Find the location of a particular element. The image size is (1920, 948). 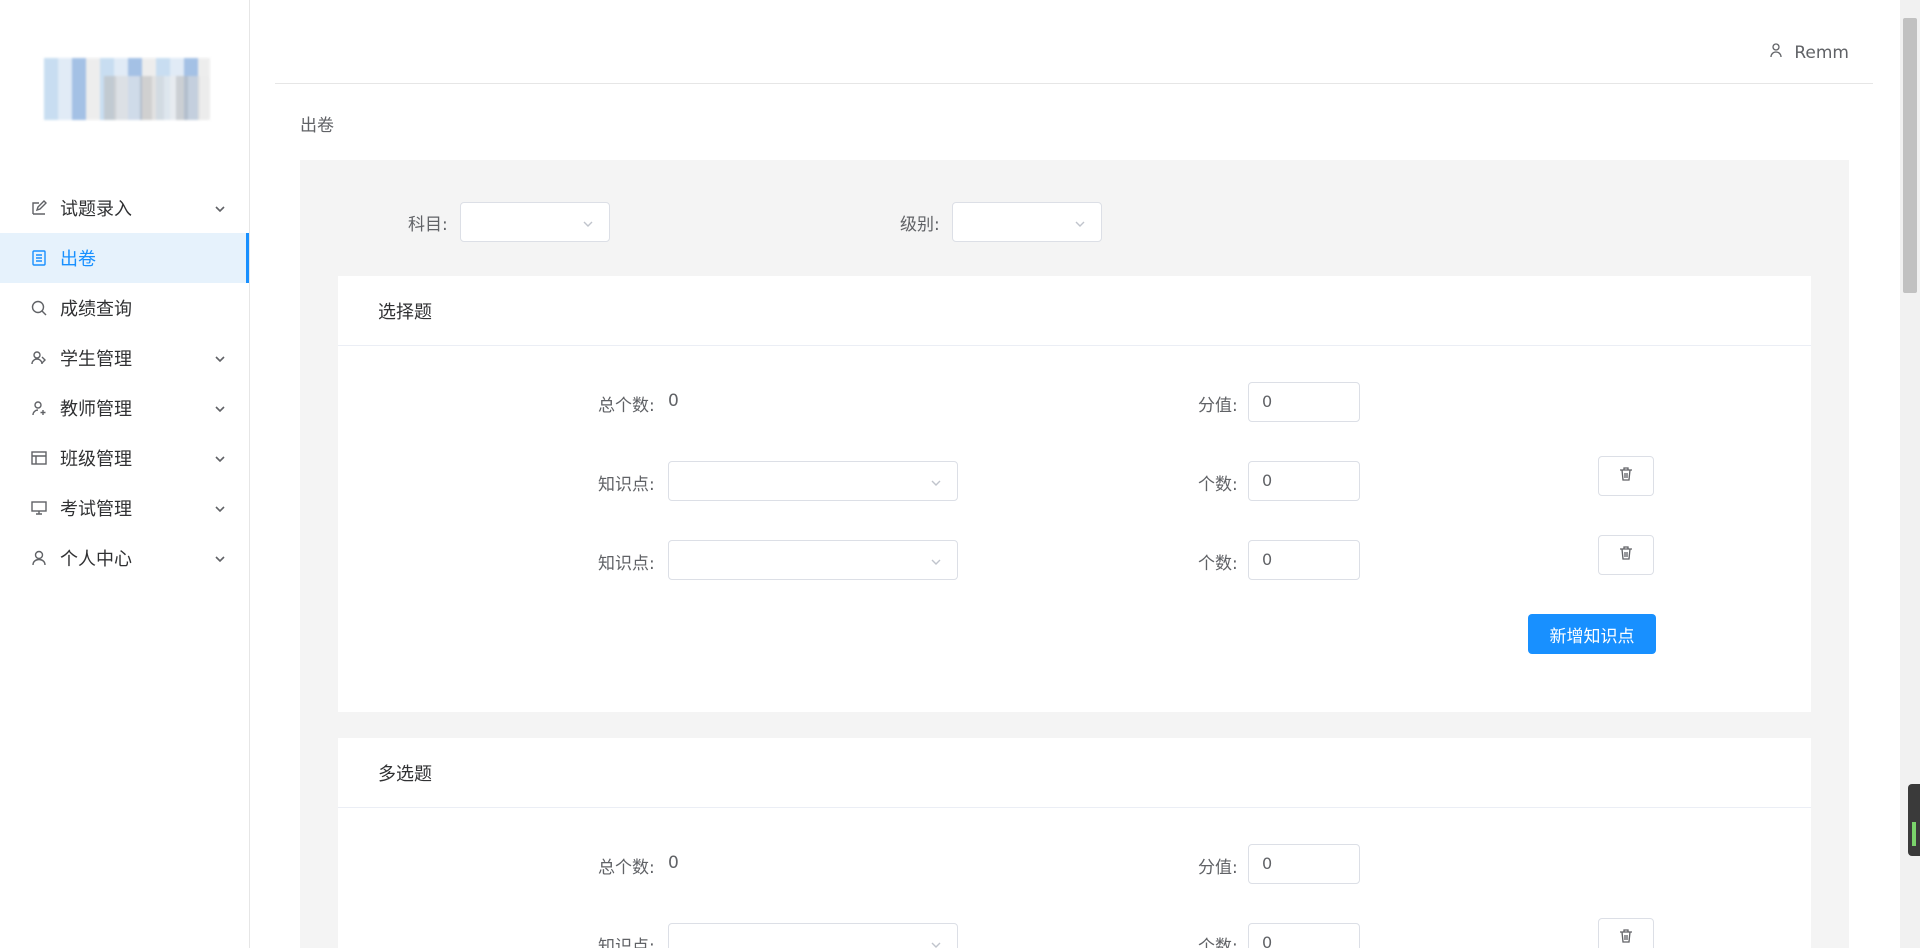

sidebar-item-teacher-management: 教师管理 is located at coordinates (124, 408).